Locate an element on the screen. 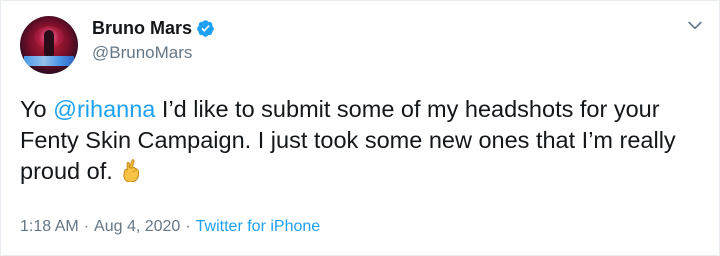 Image resolution: width=720 pixels, height=256 pixels. tweet-date: Aug 4, 2020 is located at coordinates (137, 227).